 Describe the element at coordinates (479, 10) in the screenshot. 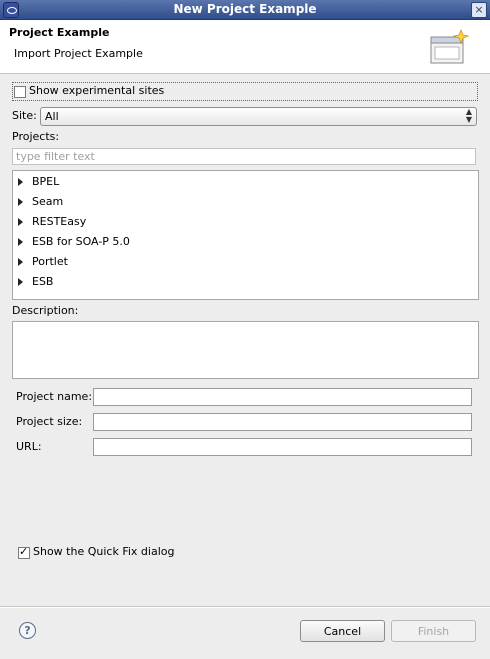

I see `close-icon: ×` at that location.